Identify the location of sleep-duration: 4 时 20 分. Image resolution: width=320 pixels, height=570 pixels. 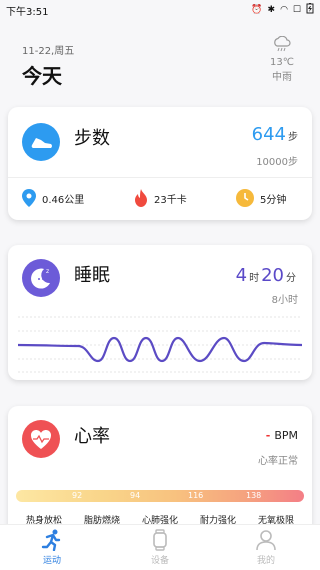
(267, 275).